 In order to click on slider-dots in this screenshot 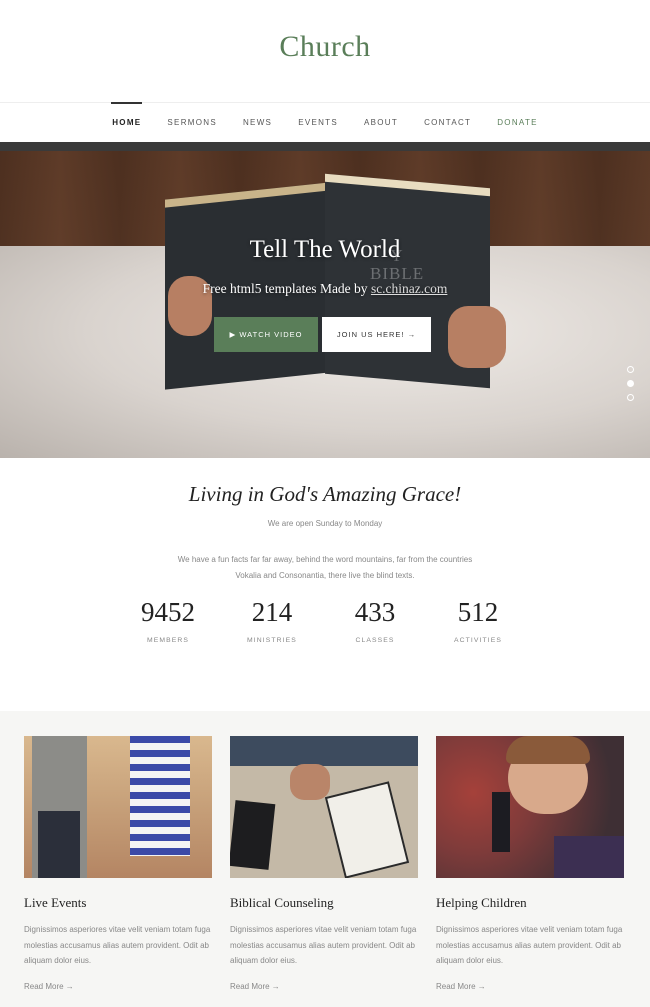, I will do `click(630, 387)`.